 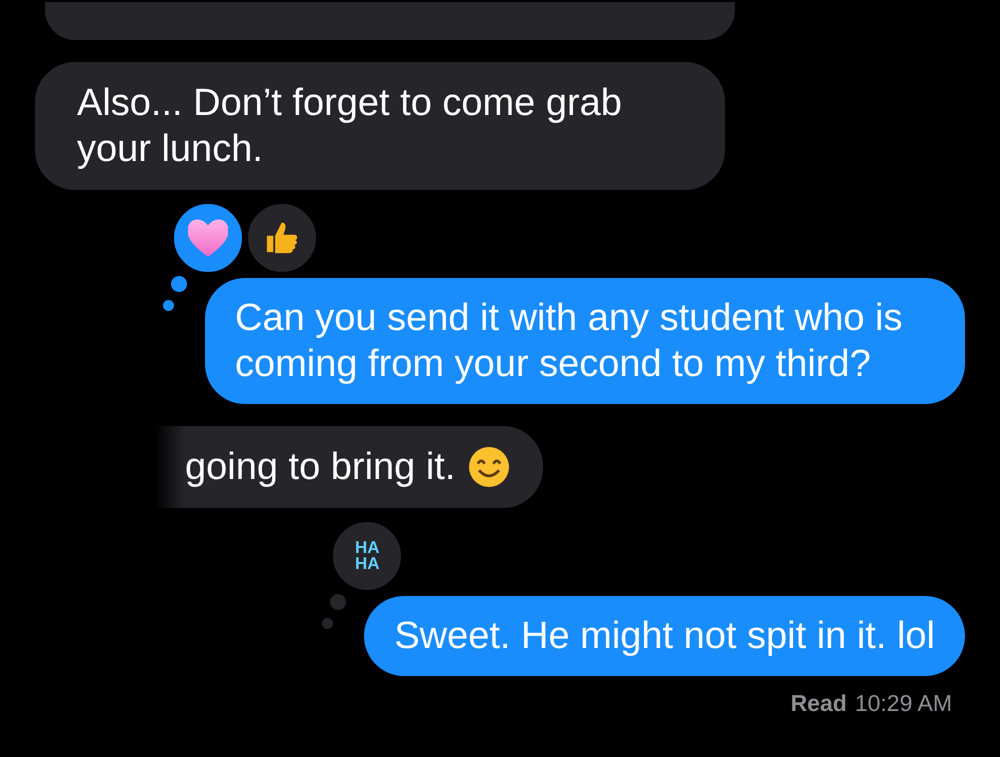 What do you see at coordinates (818, 703) in the screenshot?
I see `read-status: Read` at bounding box center [818, 703].